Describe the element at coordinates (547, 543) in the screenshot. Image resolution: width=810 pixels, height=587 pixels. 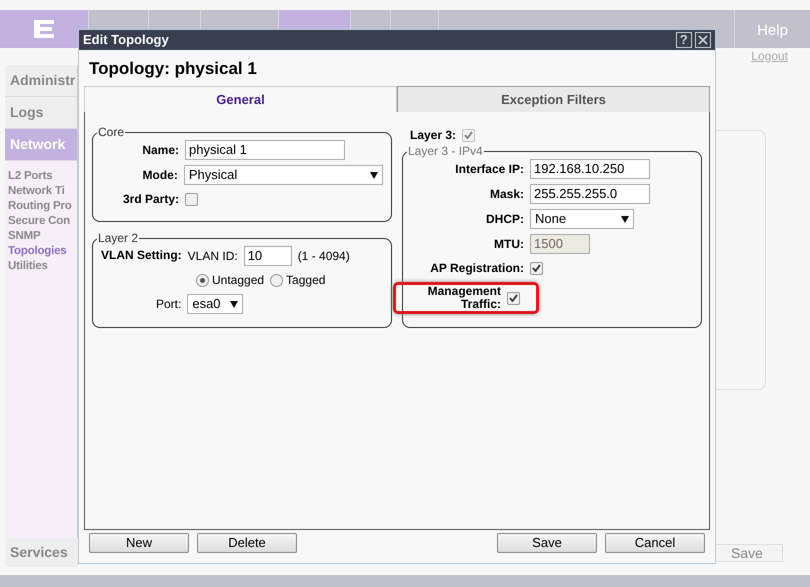
I see `dialog-button: Save` at that location.